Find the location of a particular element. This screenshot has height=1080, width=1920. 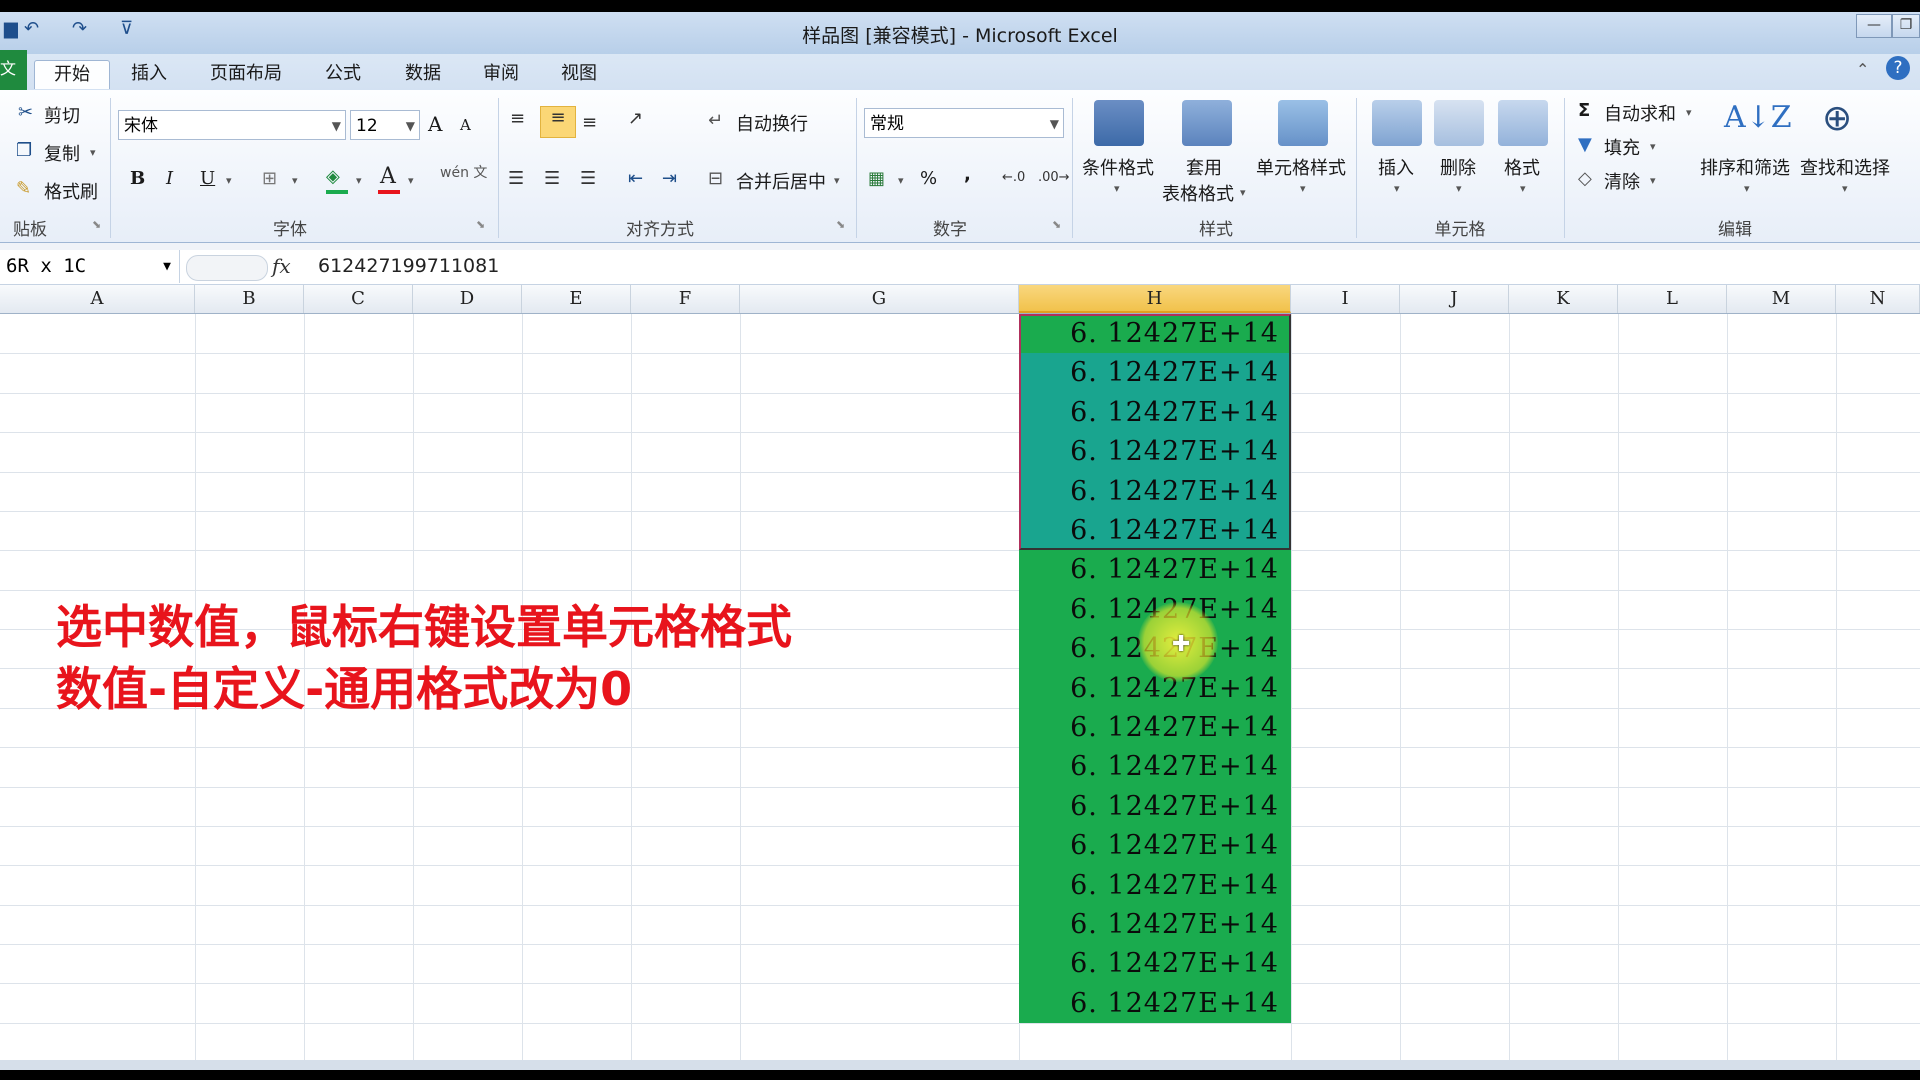

merge-center-button: 合并后居中 is located at coordinates (781, 181).